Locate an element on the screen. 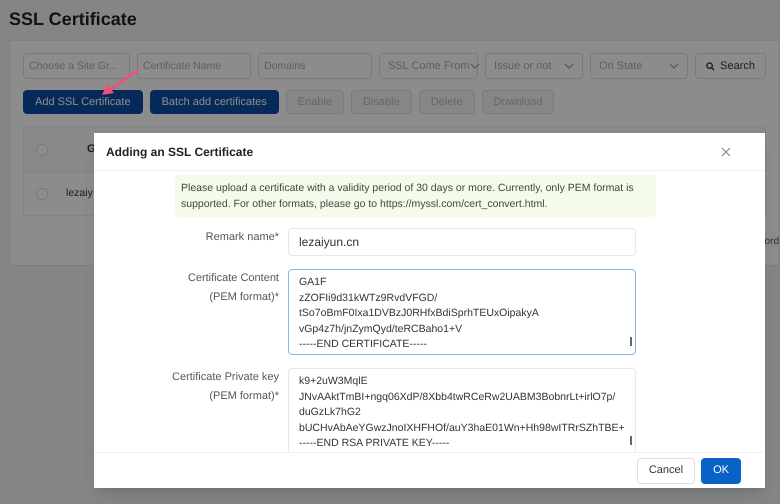 Image resolution: width=780 pixels, height=504 pixels. field-label: Certificate Private key (PEM format)* is located at coordinates (225, 387).